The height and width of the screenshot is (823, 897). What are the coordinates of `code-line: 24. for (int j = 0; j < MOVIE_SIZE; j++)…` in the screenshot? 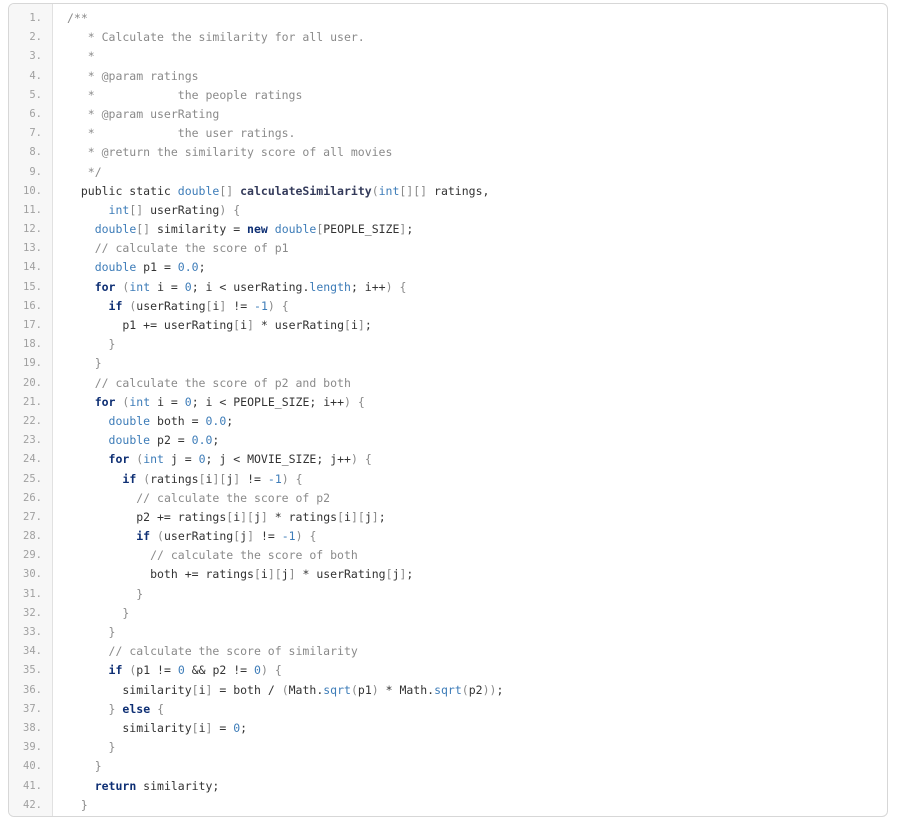 It's located at (448, 459).